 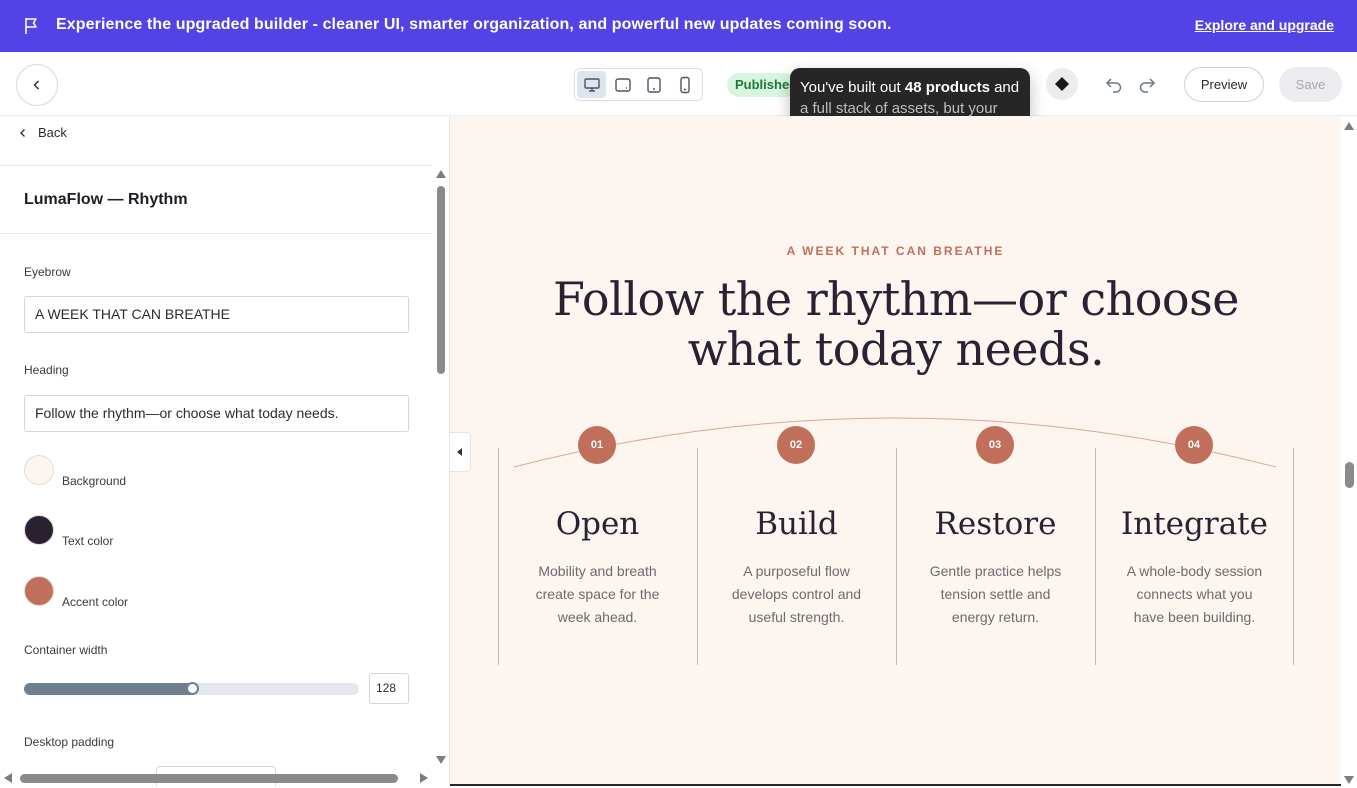 I want to click on save-button: Save, so click(x=1310, y=84).